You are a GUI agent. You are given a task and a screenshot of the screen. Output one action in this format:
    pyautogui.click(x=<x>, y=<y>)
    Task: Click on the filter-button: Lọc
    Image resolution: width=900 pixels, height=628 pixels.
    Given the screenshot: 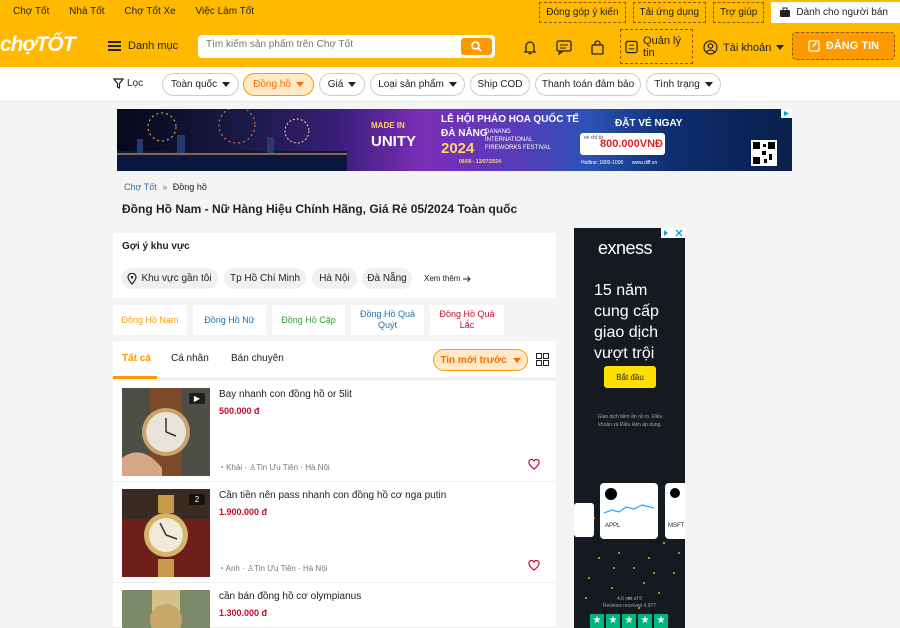 What is the action you would take?
    pyautogui.click(x=128, y=83)
    